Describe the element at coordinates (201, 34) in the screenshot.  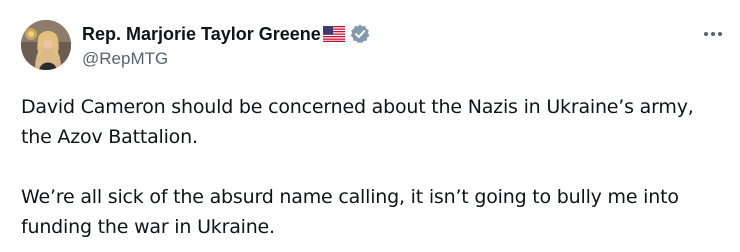
I see `author-display-name: Rep. Marjorie Taylor Greene` at that location.